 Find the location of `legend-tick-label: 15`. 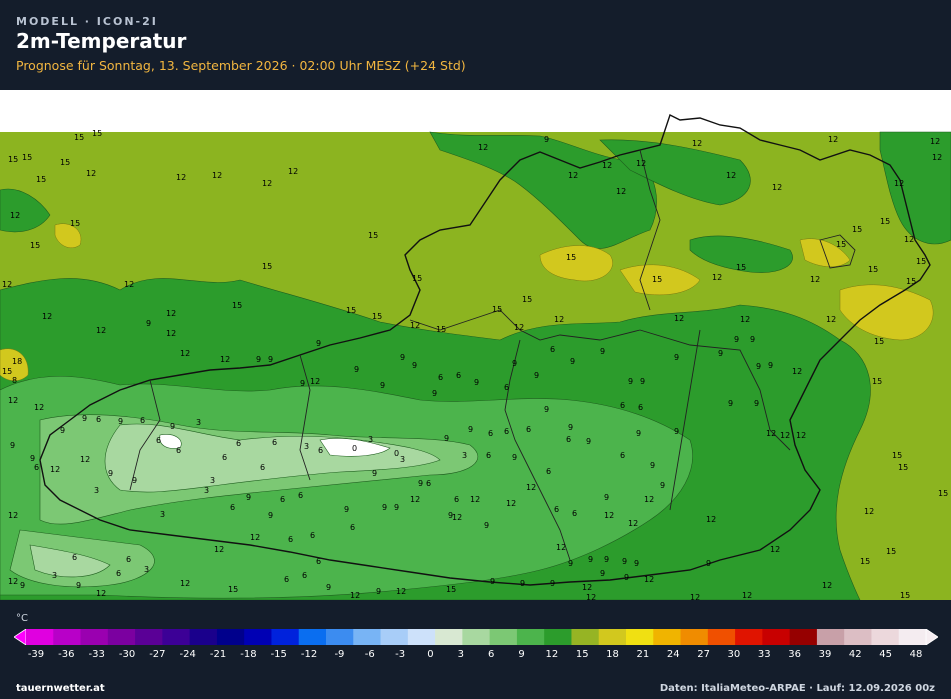

legend-tick-label: 15 is located at coordinates (582, 654).